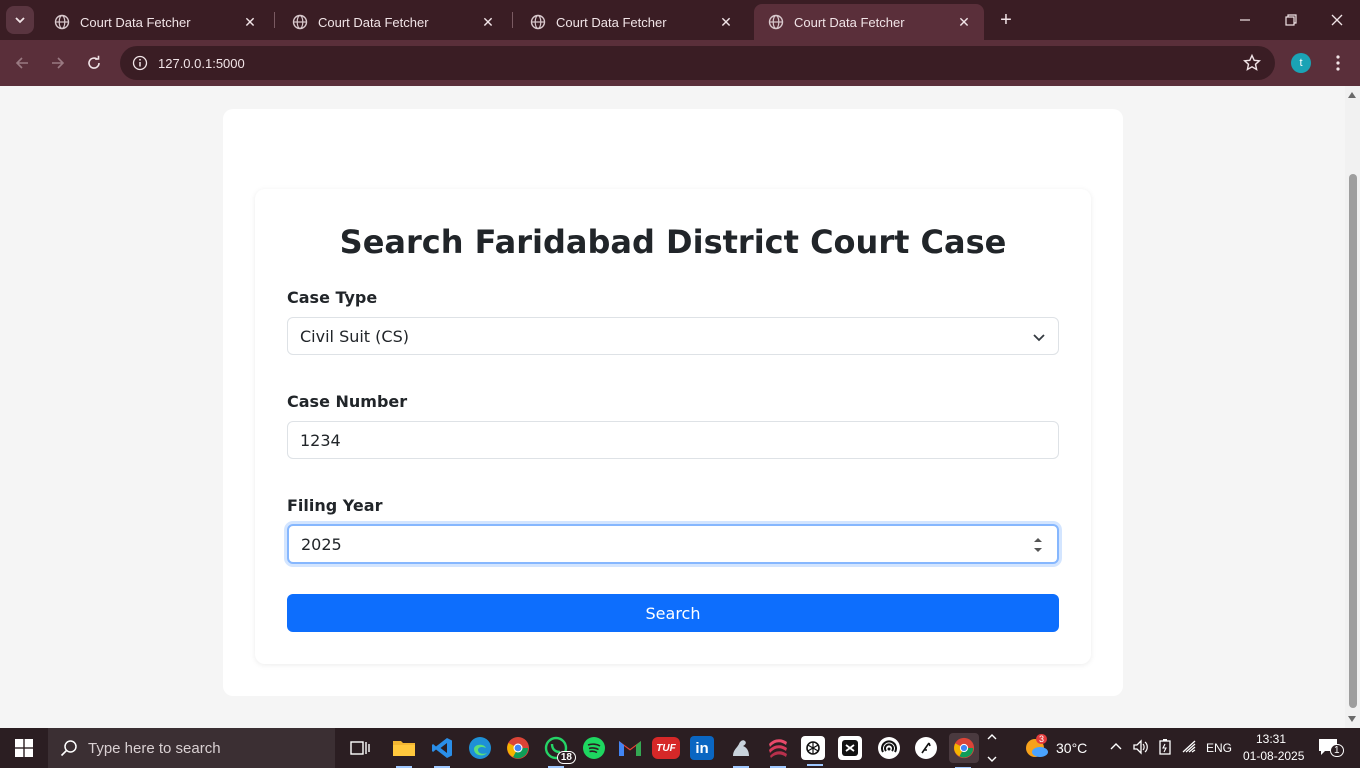  I want to click on notifications-button: 1, so click(1331, 749).